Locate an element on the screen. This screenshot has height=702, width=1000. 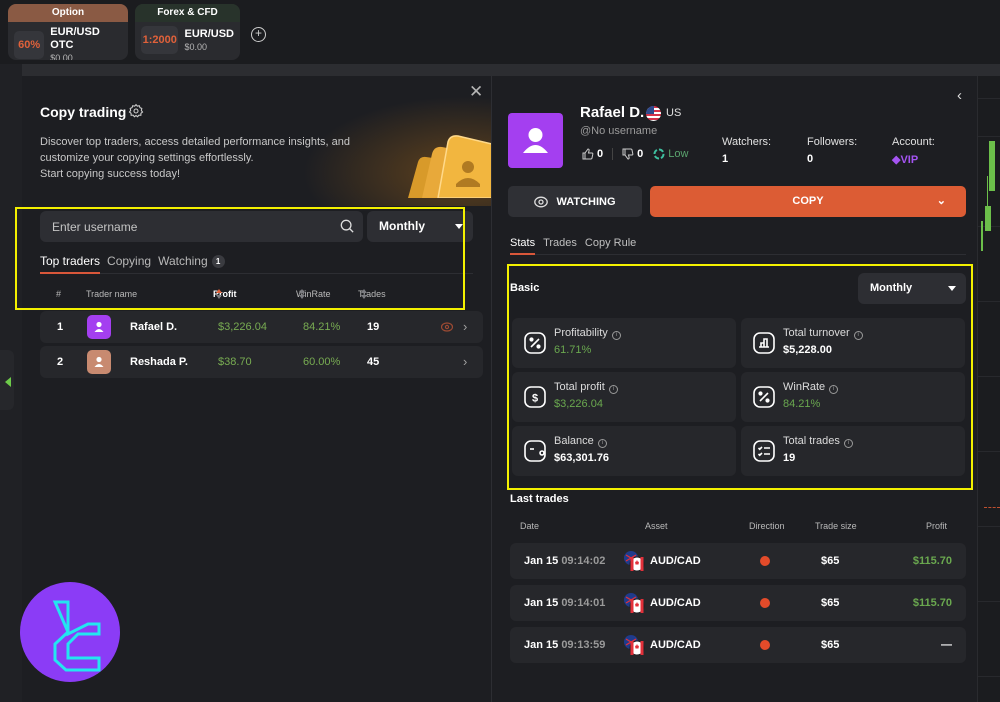
risk-ring-icon is located at coordinates (659, 154).